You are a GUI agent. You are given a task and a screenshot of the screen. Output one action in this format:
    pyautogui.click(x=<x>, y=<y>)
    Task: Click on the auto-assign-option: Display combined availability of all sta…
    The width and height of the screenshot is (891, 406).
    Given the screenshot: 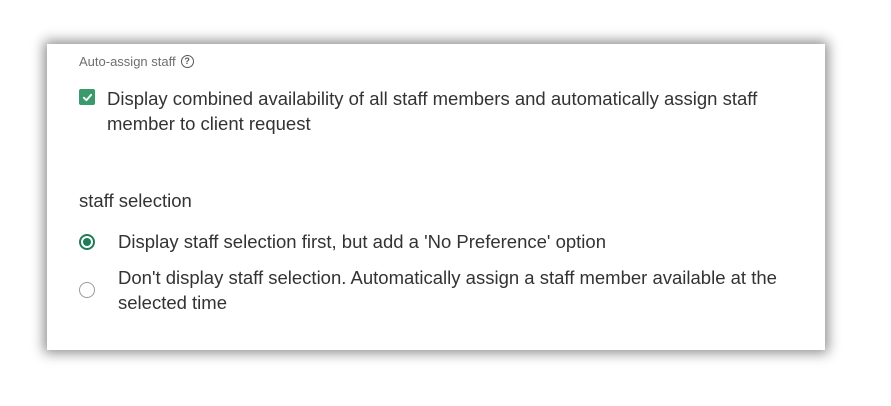 What is the action you would take?
    pyautogui.click(x=439, y=111)
    